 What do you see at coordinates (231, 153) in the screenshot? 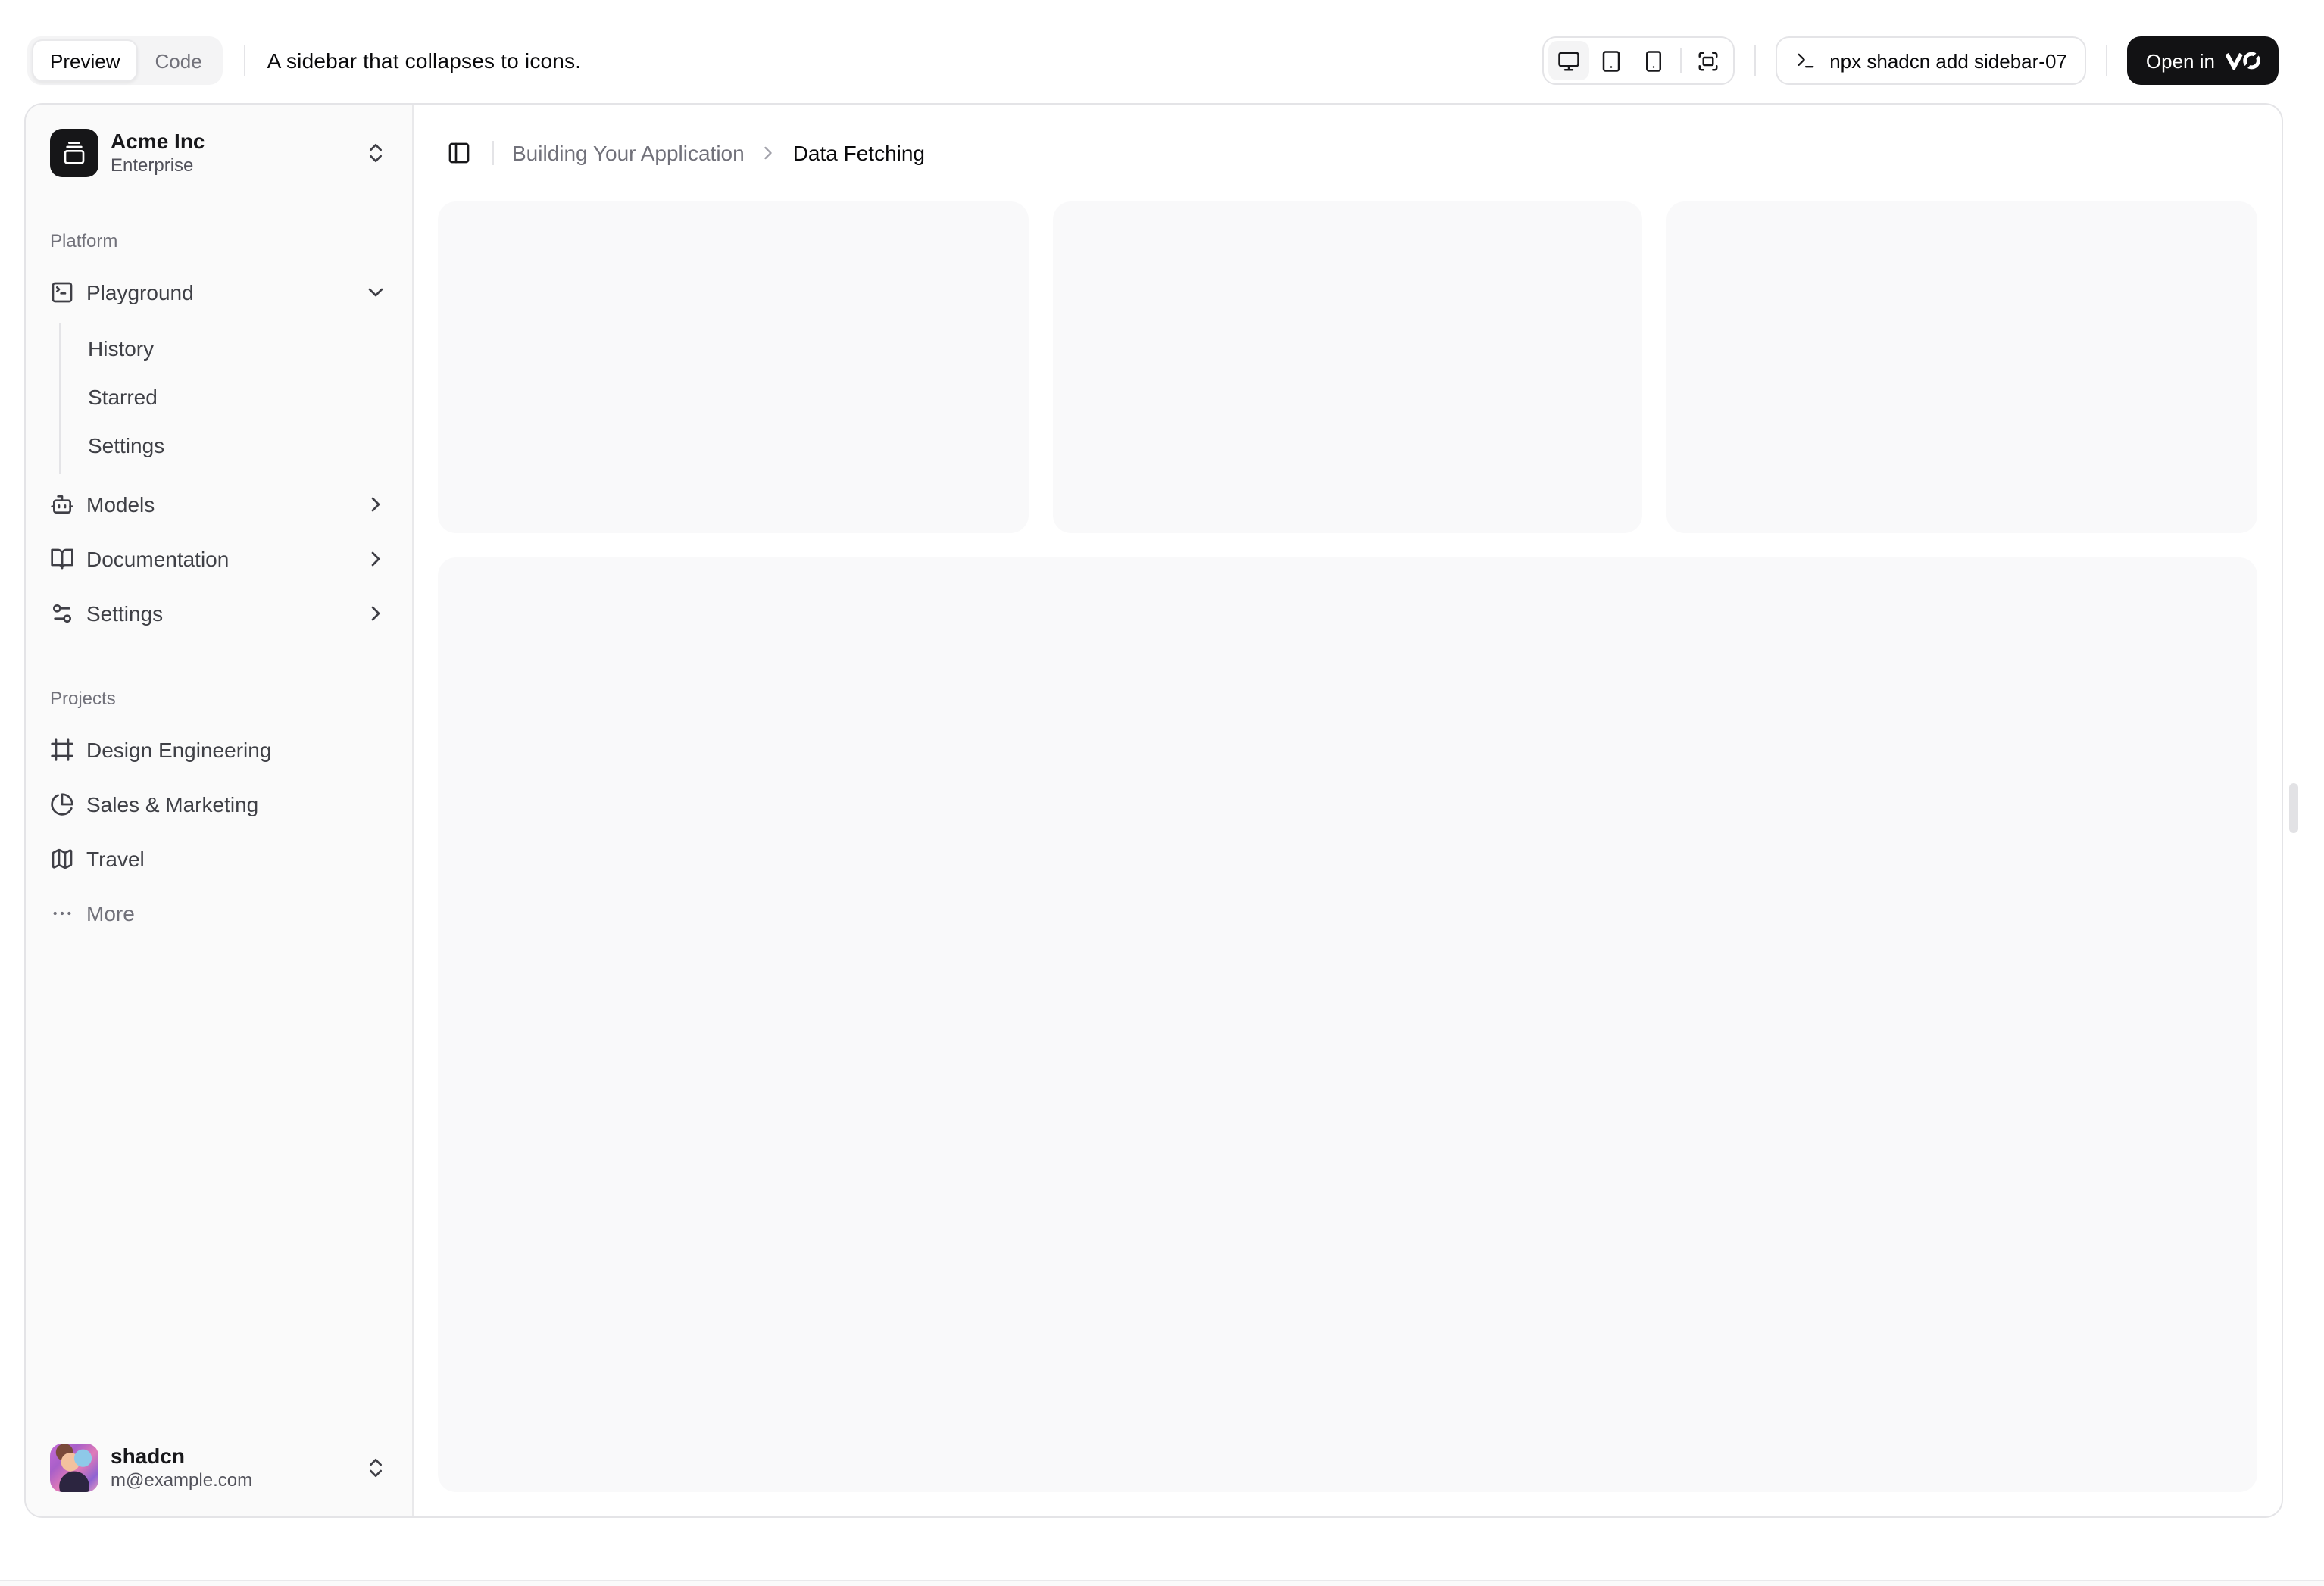
I see `team-info: Acme Inc Enterprise` at bounding box center [231, 153].